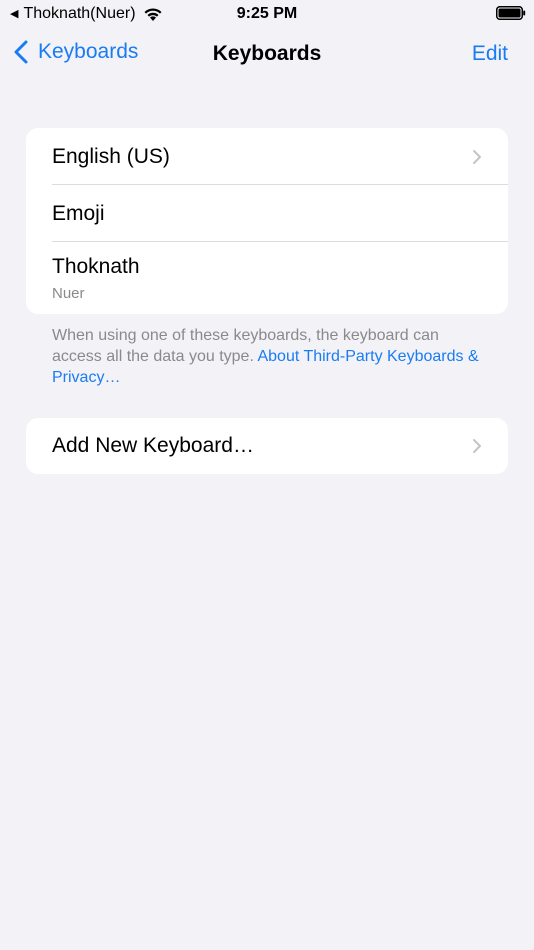  Describe the element at coordinates (490, 54) in the screenshot. I see `edit-button: Edit` at that location.